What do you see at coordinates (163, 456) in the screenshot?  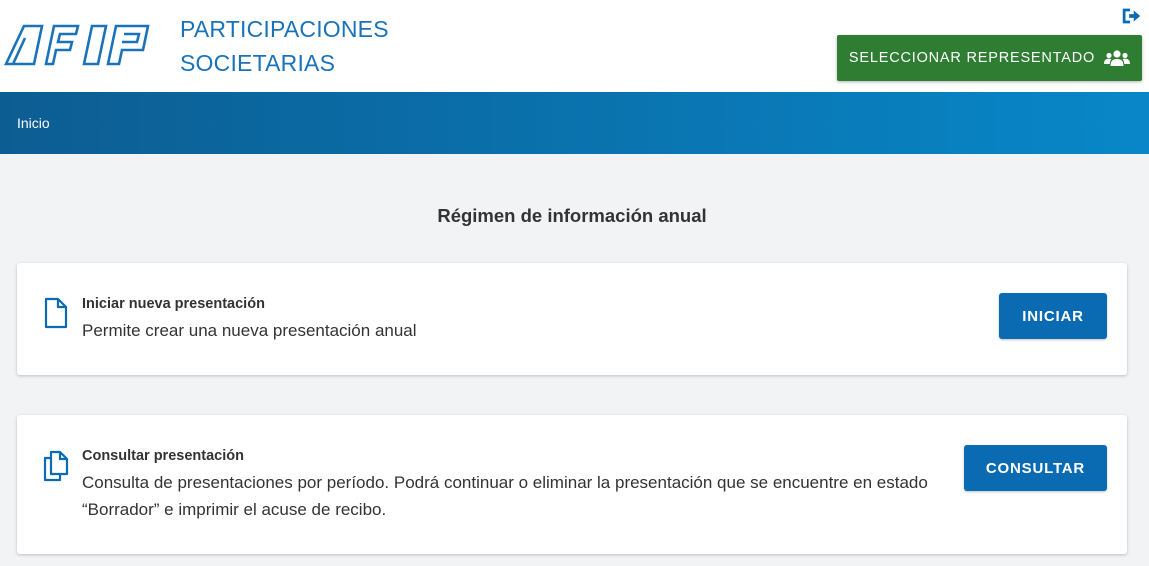 I see `card-title: Consultar presentación` at bounding box center [163, 456].